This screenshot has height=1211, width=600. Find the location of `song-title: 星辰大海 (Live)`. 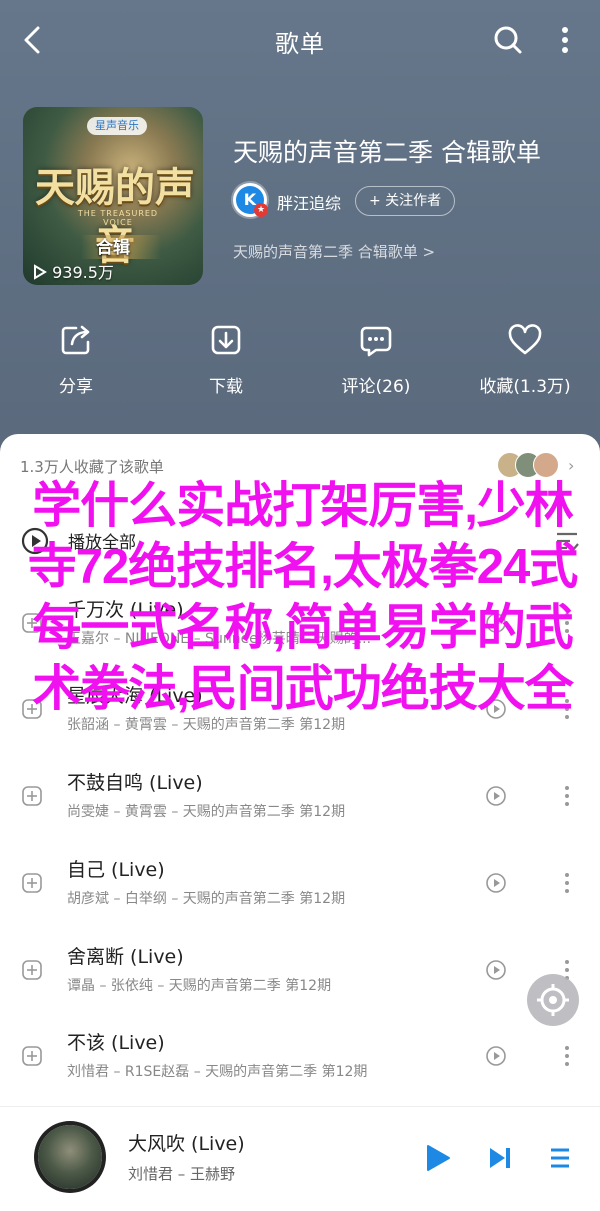

song-title: 星辰大海 (Live) is located at coordinates (135, 696).